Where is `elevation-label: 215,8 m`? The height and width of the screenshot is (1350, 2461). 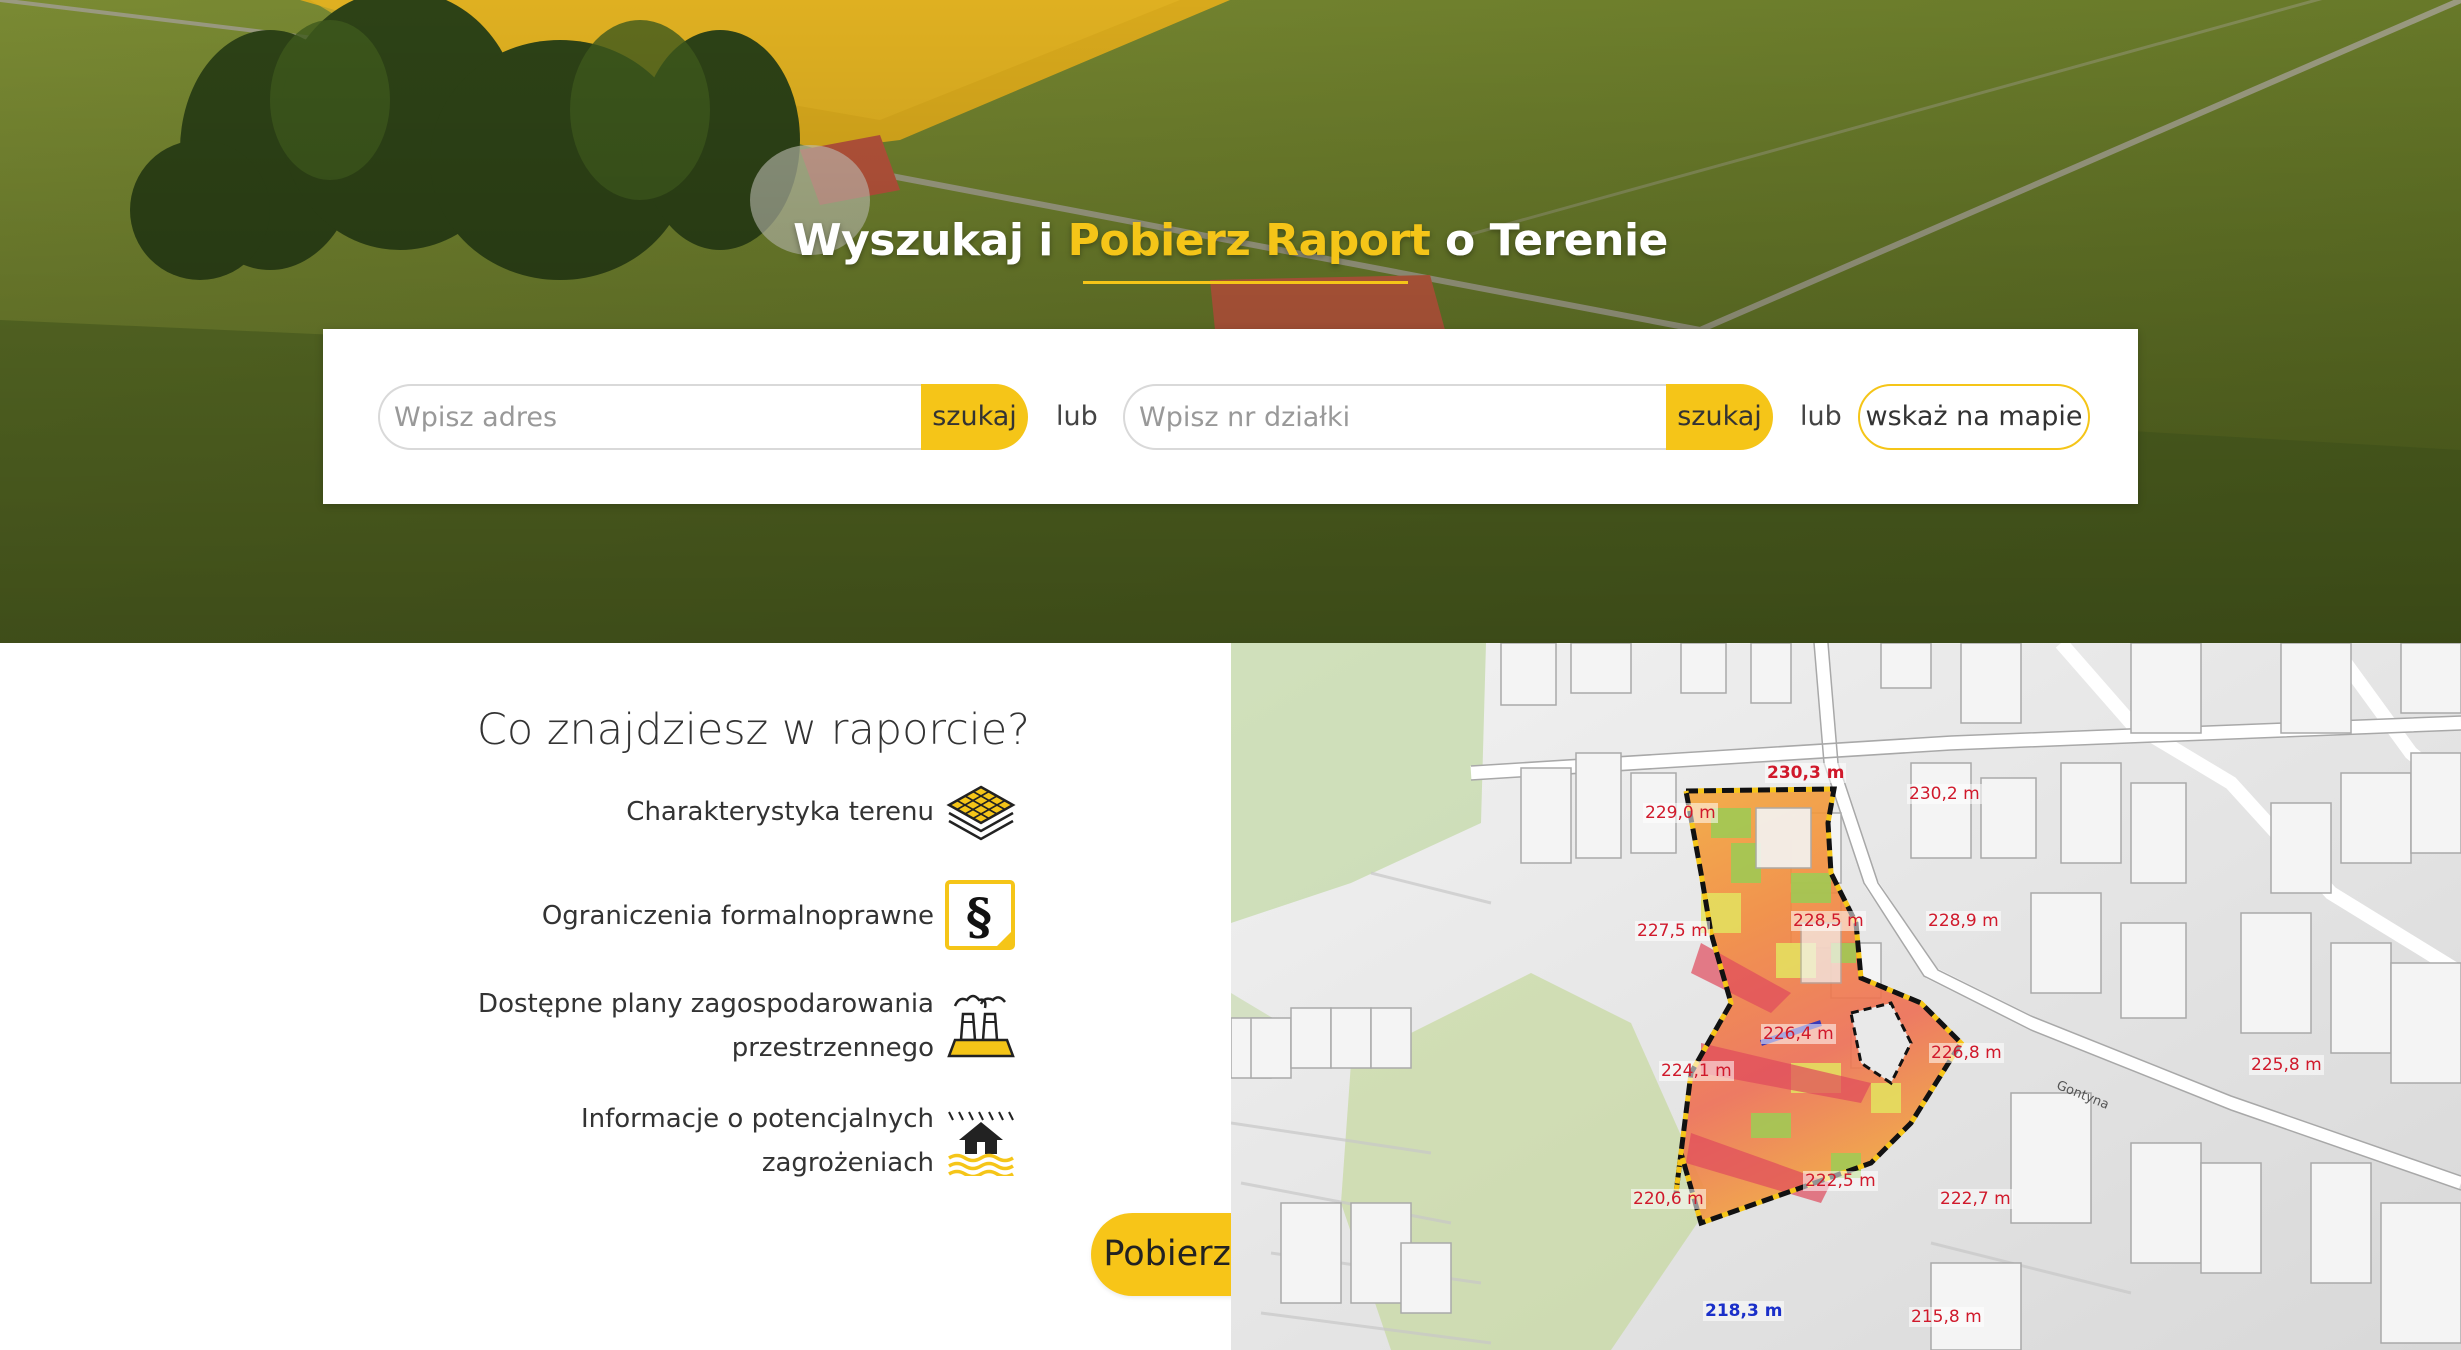
elevation-label: 215,8 m is located at coordinates (1946, 1317).